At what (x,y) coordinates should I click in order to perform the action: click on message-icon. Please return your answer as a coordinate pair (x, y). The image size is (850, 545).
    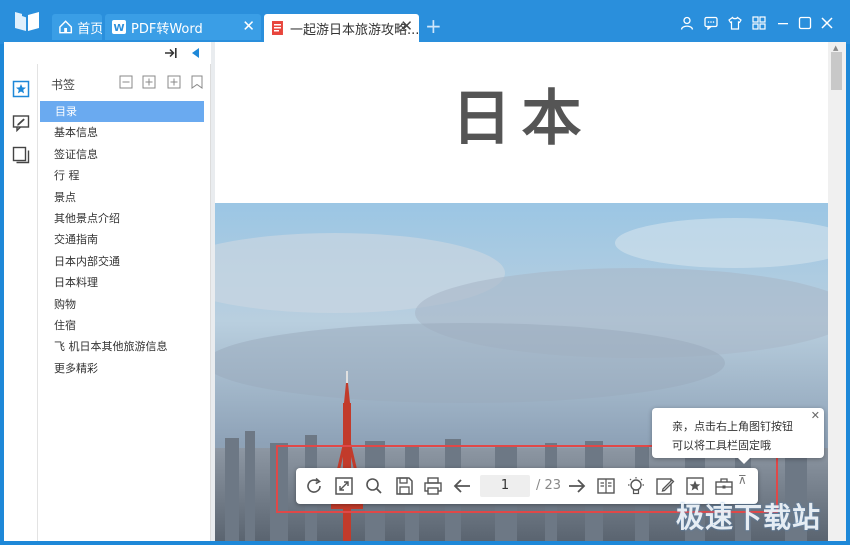
    Looking at the image, I should click on (711, 23).